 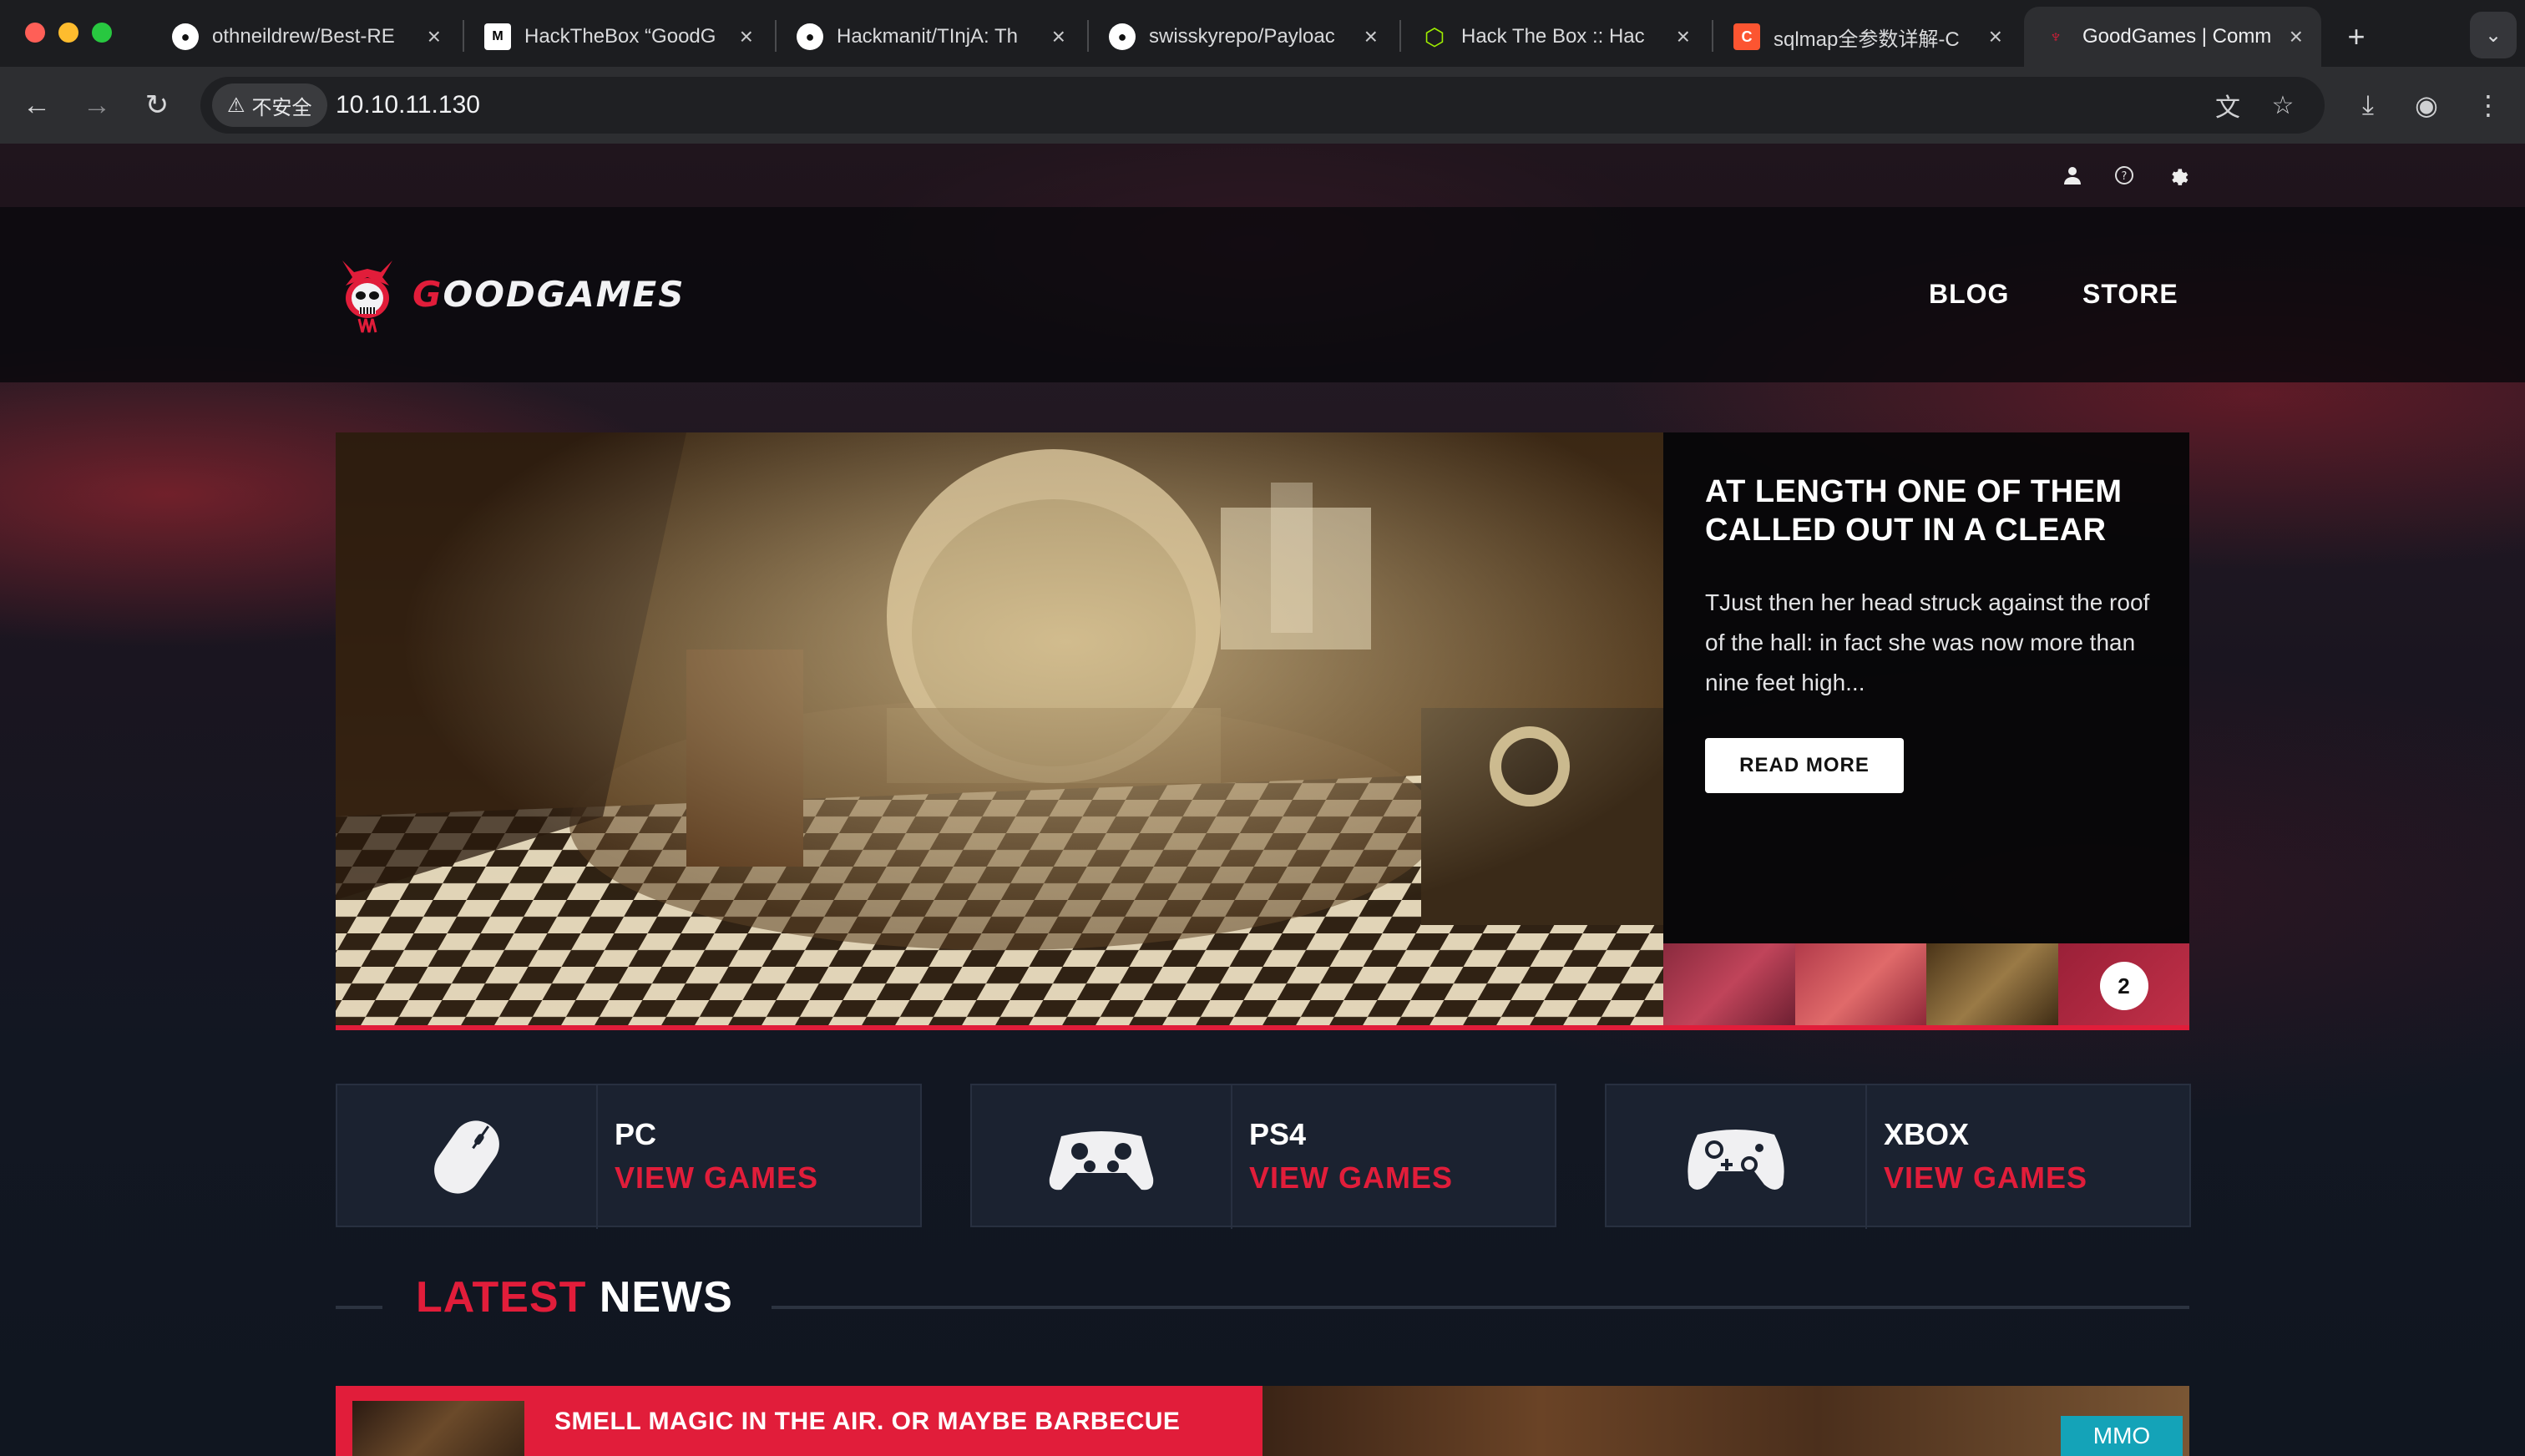 I want to click on browser-tab: ● othneildrew/Best-RE ×, so click(x=306, y=37).